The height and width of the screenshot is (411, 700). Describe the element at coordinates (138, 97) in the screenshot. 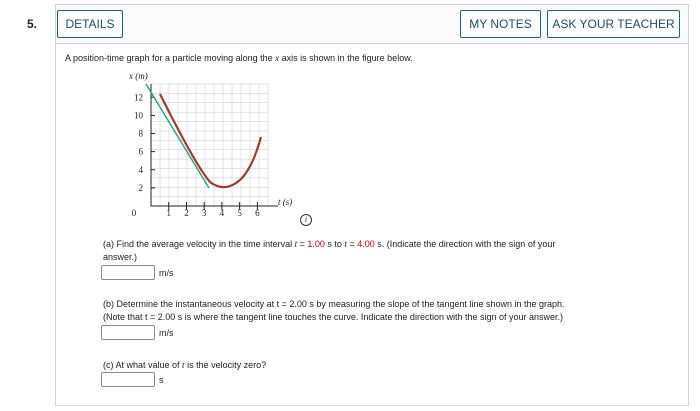

I see `y-tick-label: 12` at that location.